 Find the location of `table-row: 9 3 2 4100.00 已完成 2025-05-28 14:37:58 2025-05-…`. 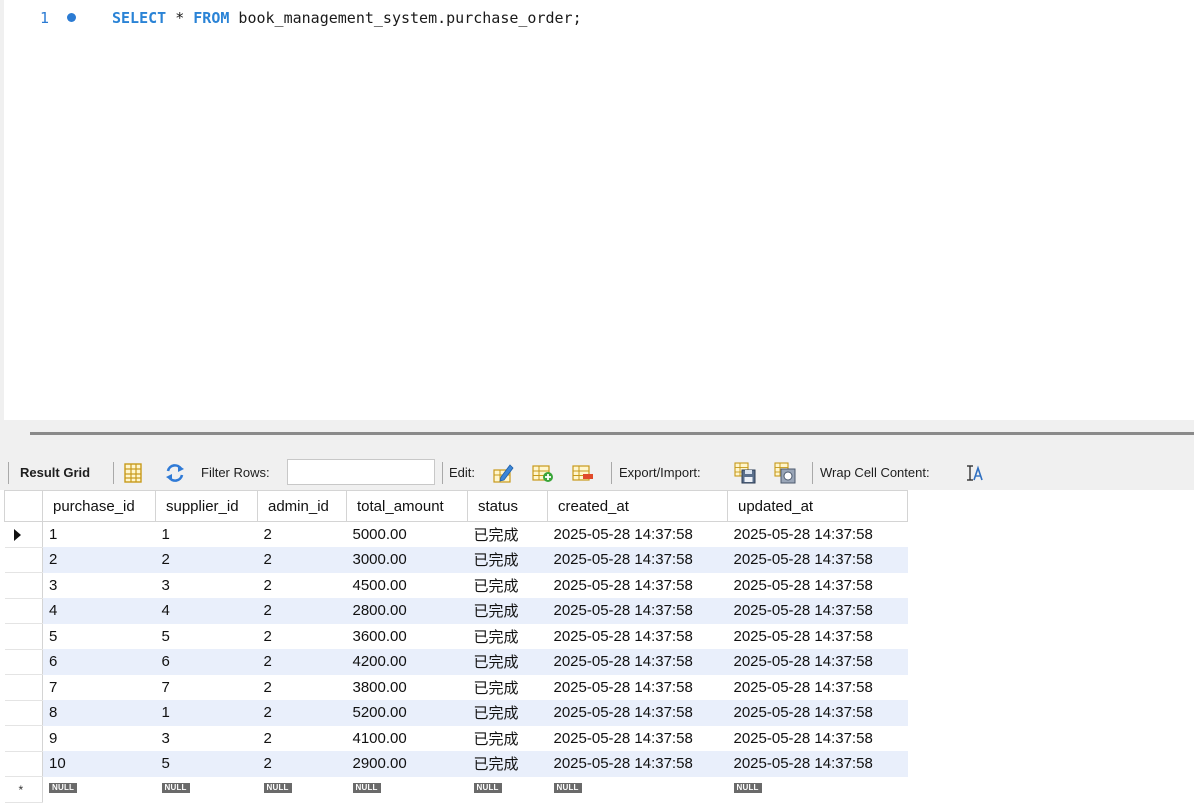

table-row: 9 3 2 4100.00 已完成 2025-05-28 14:37:58 2025-05-… is located at coordinates (456, 738).